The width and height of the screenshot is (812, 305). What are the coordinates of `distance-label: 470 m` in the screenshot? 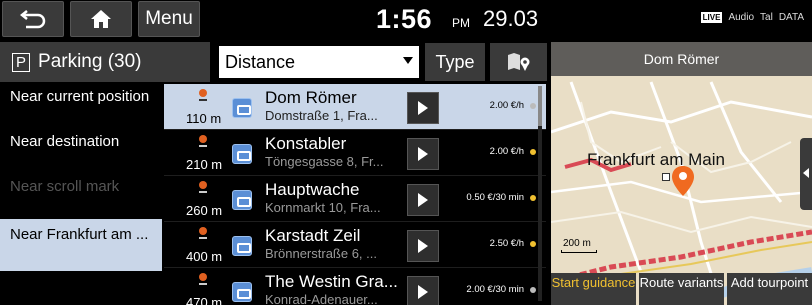 It's located at (204, 300).